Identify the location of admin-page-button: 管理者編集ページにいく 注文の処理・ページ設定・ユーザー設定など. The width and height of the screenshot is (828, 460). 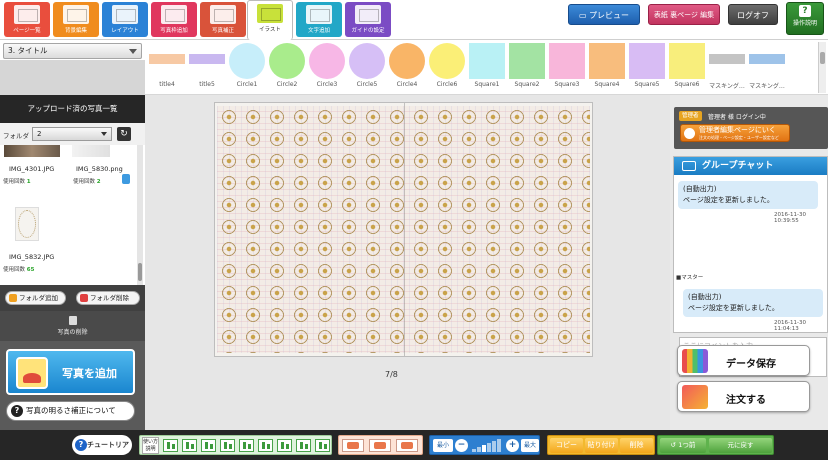
(735, 133).